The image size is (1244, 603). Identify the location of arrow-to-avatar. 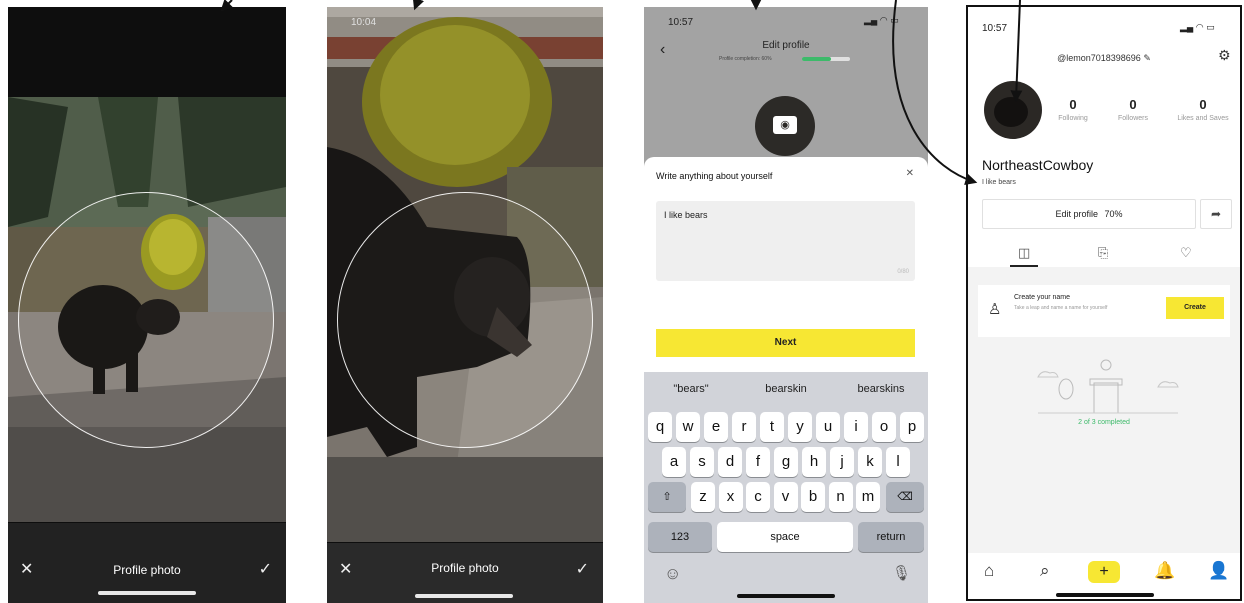
(1016, 51).